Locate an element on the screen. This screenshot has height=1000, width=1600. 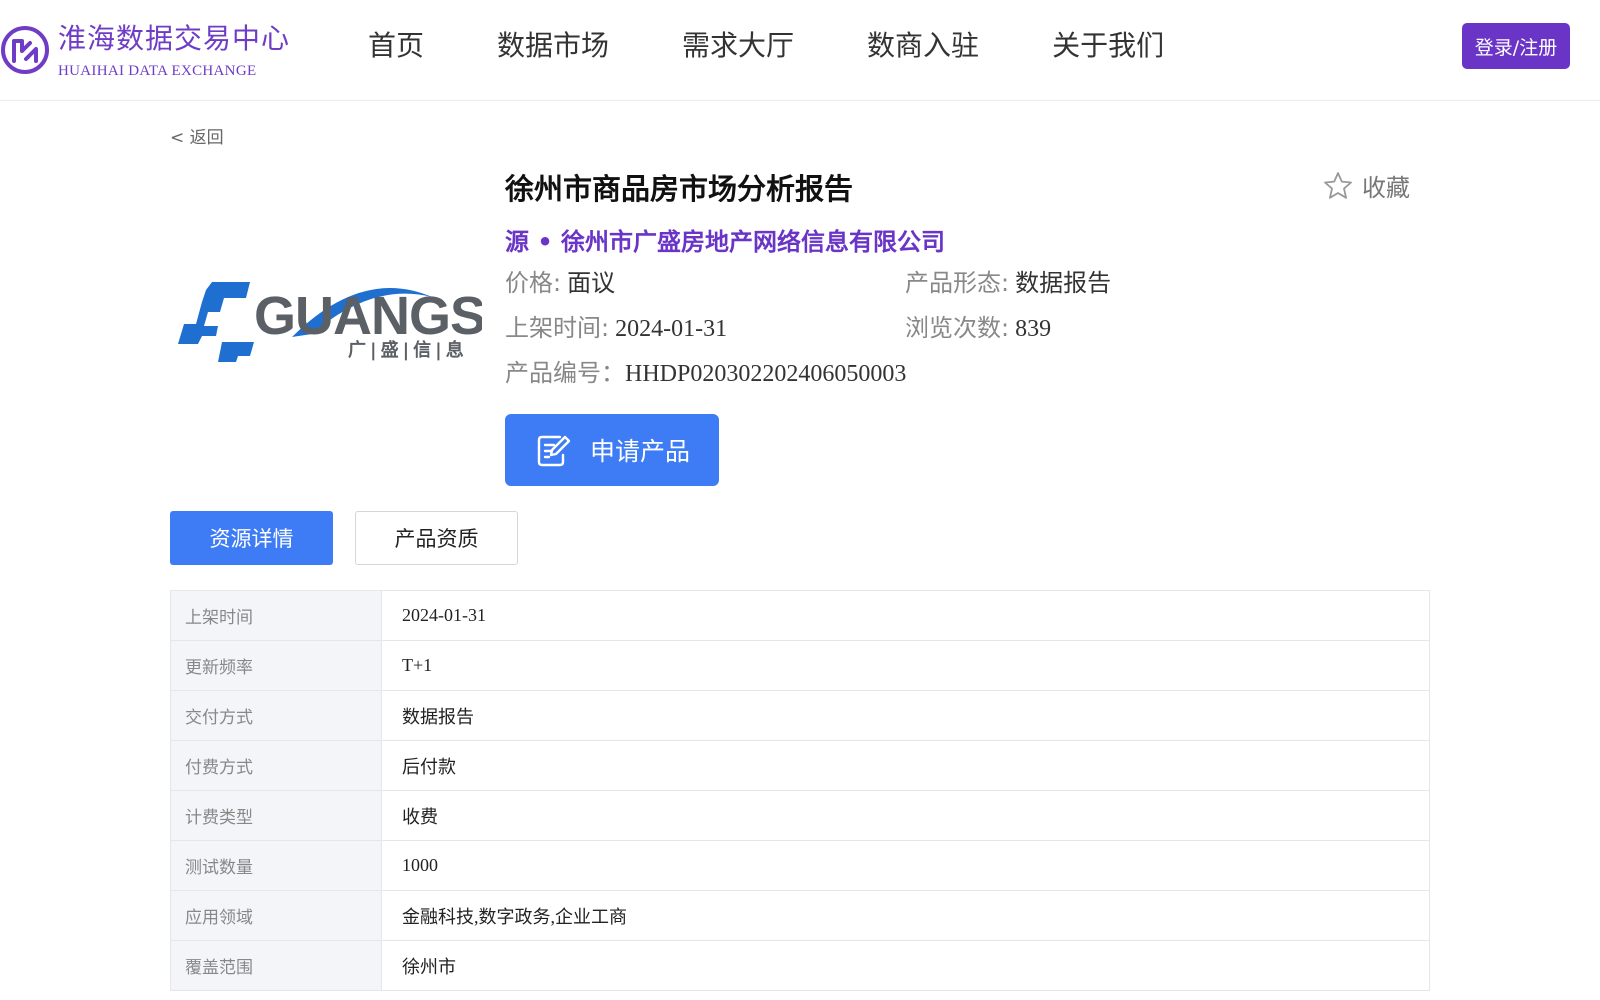
listed-time-value: 2024-01-31 is located at coordinates (671, 329).